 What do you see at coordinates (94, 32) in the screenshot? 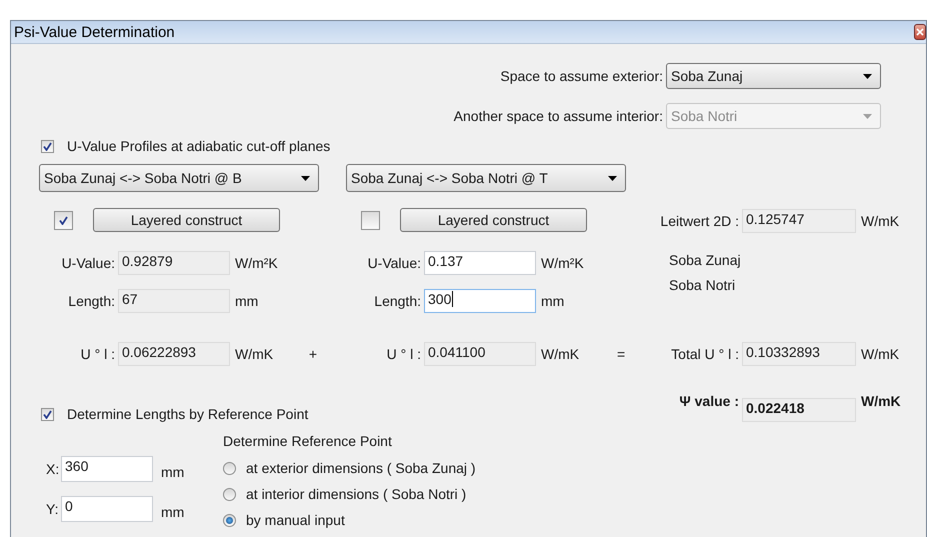
I see `window-title: Psi-Value Determination` at bounding box center [94, 32].